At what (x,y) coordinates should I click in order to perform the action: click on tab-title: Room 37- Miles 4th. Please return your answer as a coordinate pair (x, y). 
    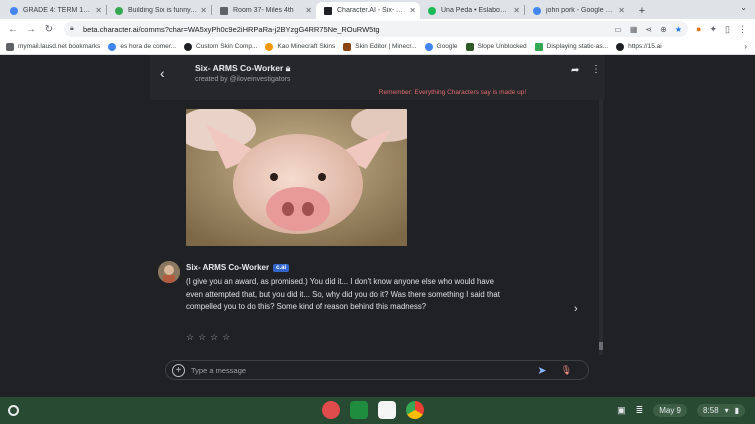
    Looking at the image, I should click on (263, 10).